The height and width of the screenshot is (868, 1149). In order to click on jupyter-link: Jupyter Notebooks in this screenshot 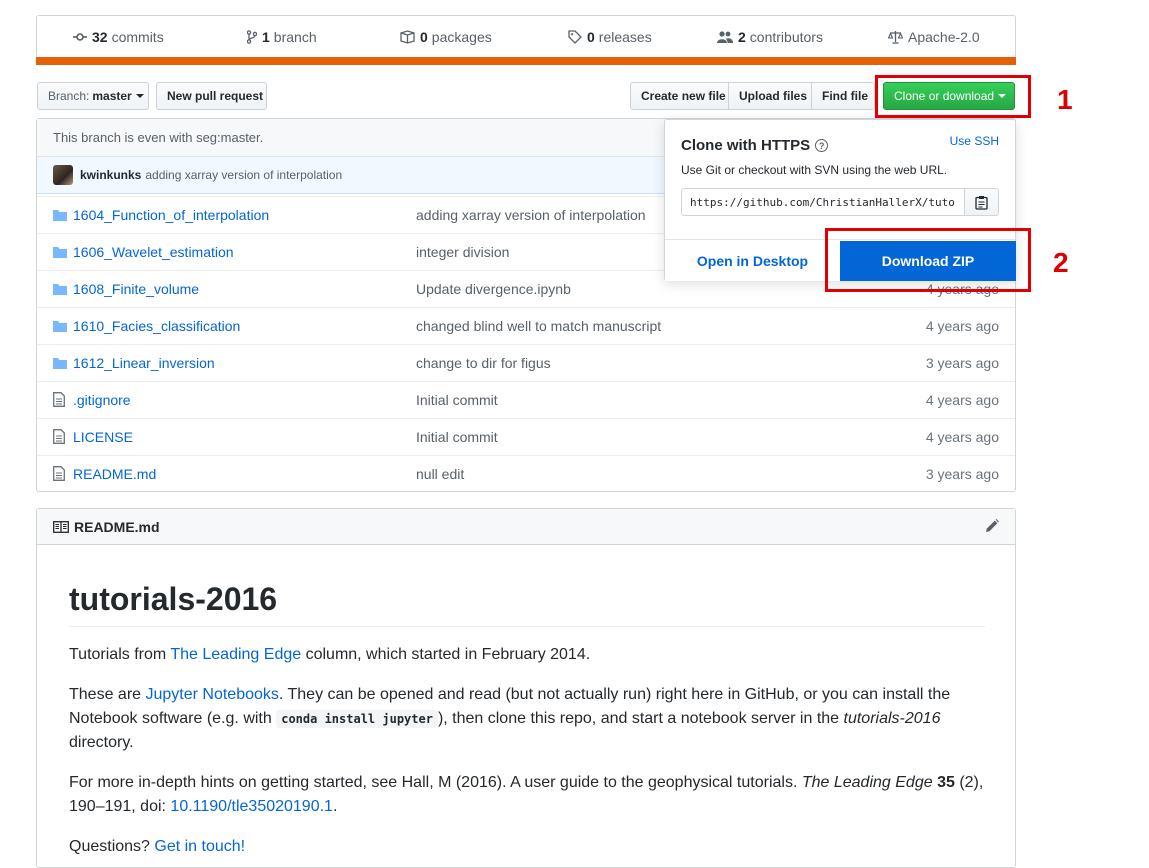, I will do `click(211, 694)`.